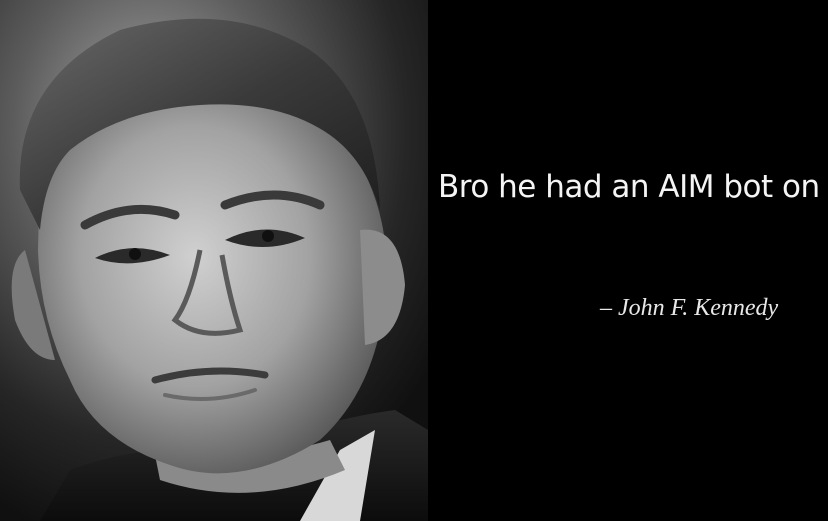 The image size is (828, 521). Describe the element at coordinates (689, 308) in the screenshot. I see `quote-attribution: – John F. Kennedy` at that location.